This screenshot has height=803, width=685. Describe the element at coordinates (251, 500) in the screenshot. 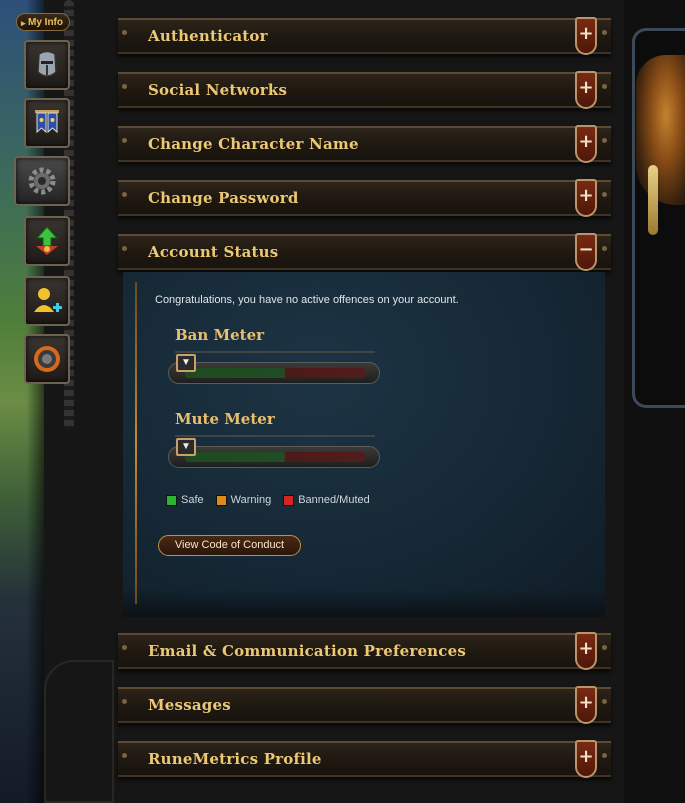

I see `legend-label: Warning` at that location.